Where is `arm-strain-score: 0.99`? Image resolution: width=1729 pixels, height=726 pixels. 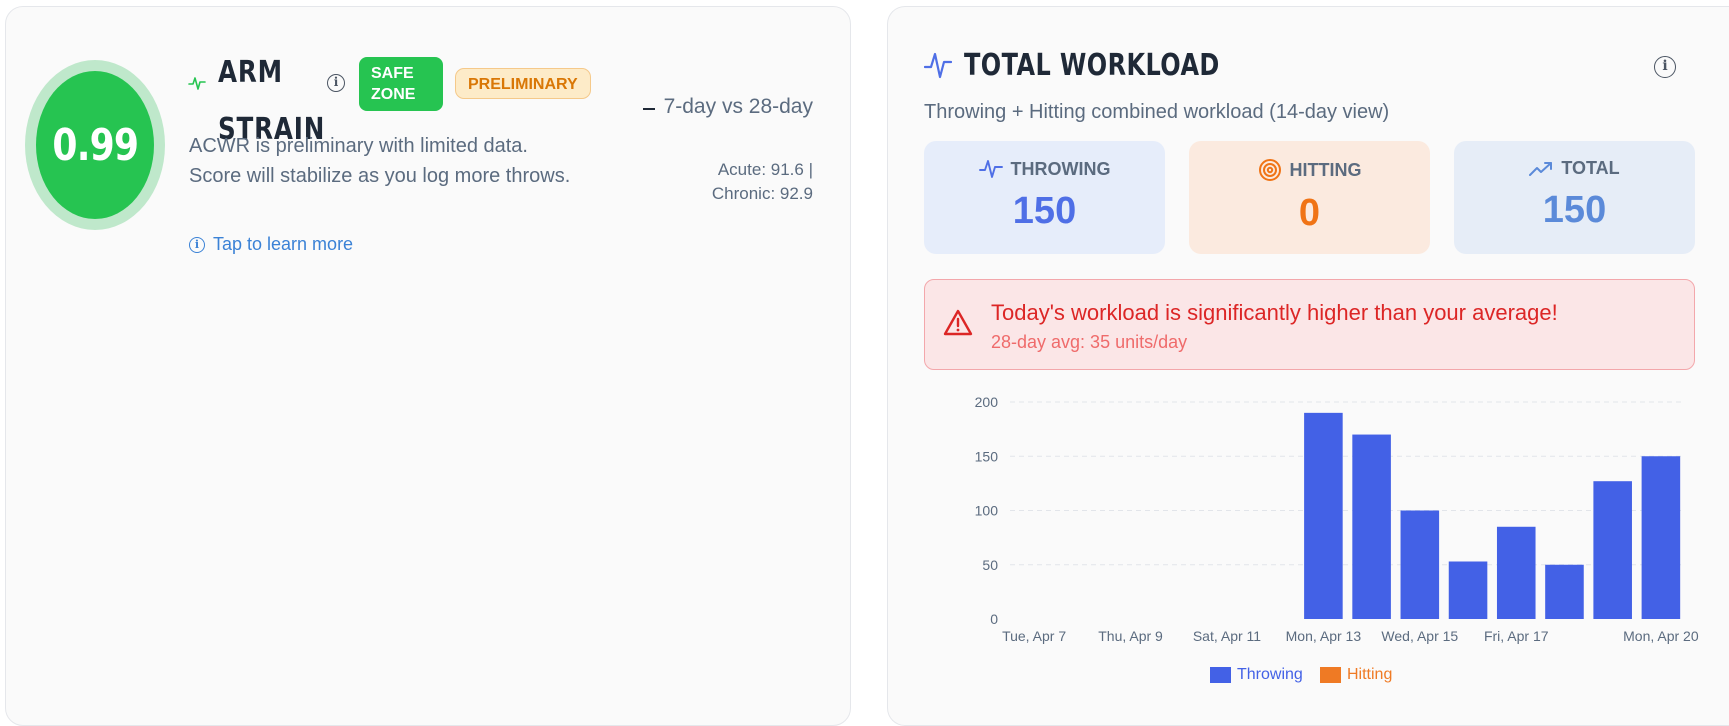
arm-strain-score: 0.99 is located at coordinates (95, 145).